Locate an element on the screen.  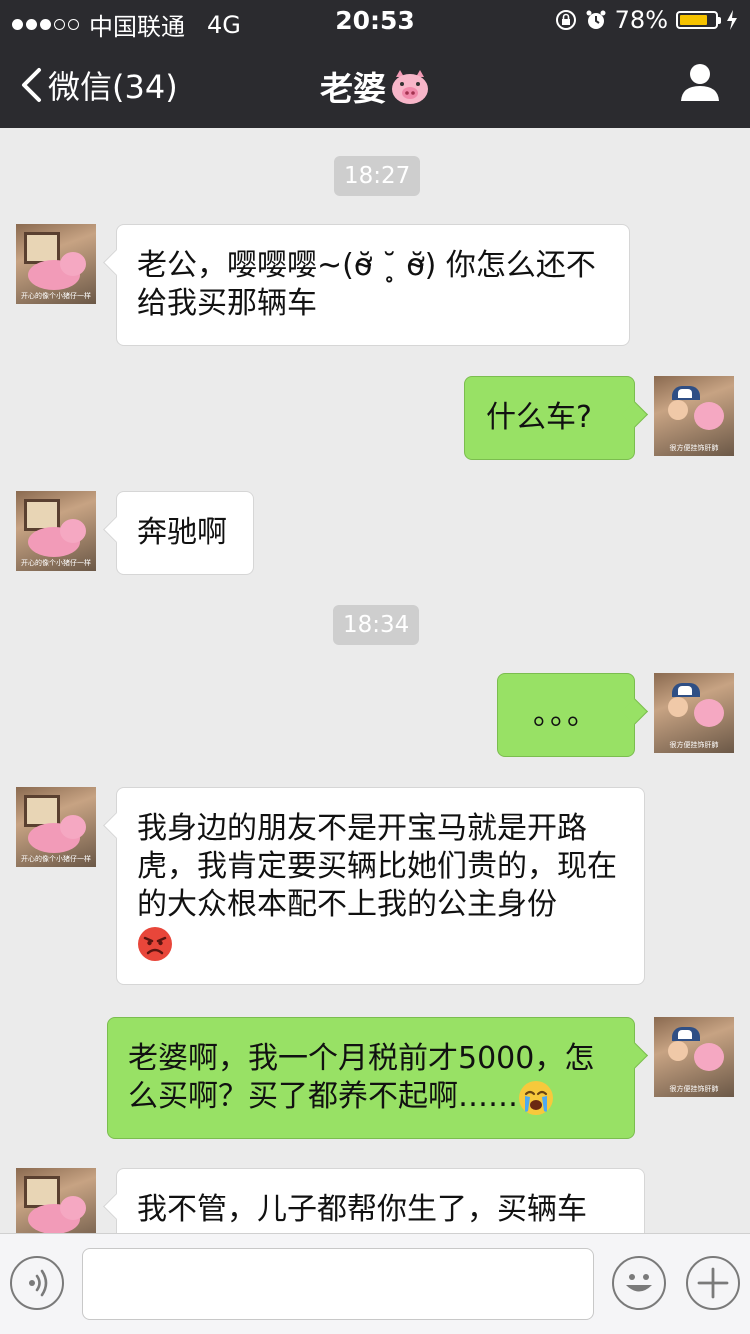
voice-button is located at coordinates (37, 1283).